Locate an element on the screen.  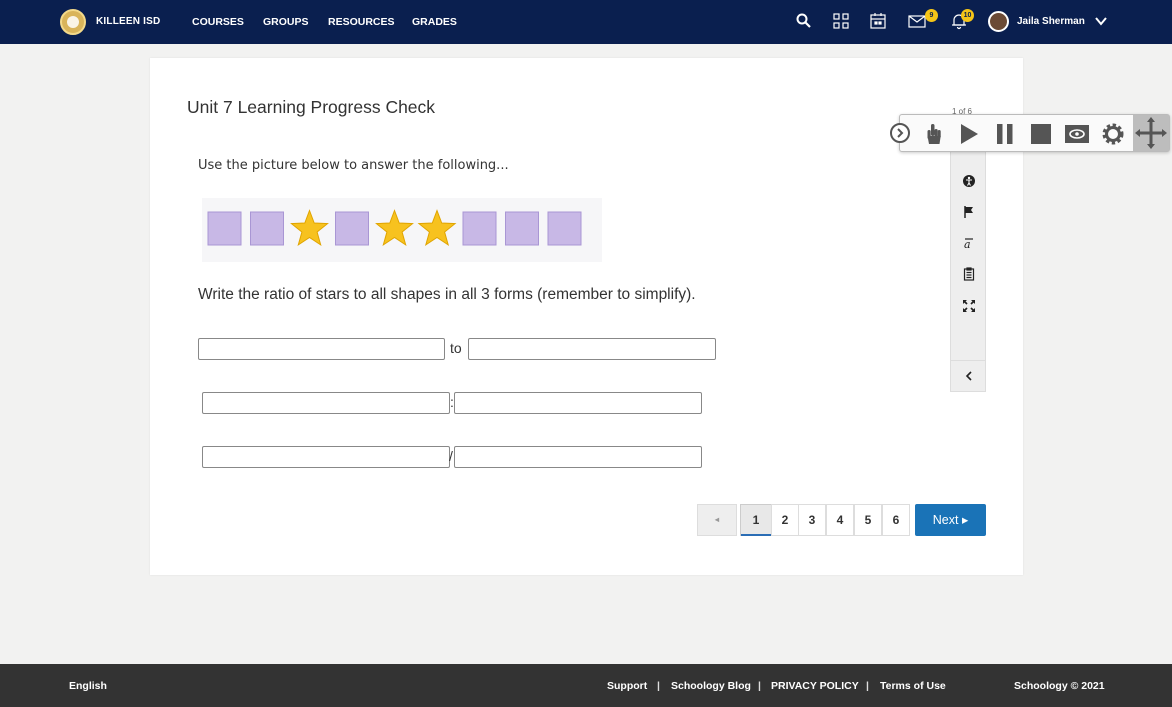
page-1-button: 1 is located at coordinates (756, 520).